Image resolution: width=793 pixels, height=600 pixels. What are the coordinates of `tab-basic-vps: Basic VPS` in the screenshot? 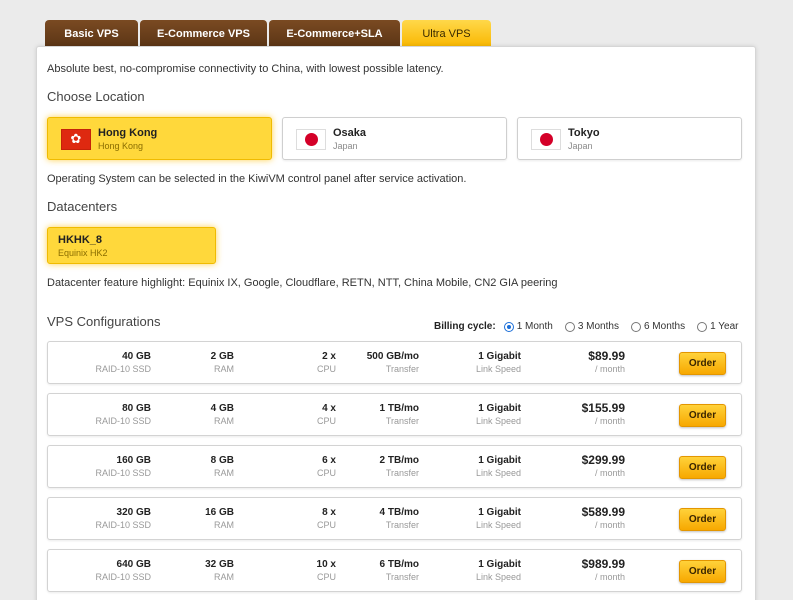 It's located at (91, 33).